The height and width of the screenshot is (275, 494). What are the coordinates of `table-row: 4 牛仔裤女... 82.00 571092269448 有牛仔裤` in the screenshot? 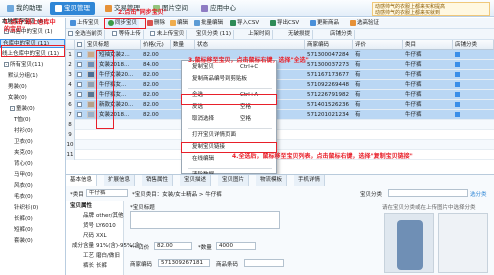 It's located at (280, 85).